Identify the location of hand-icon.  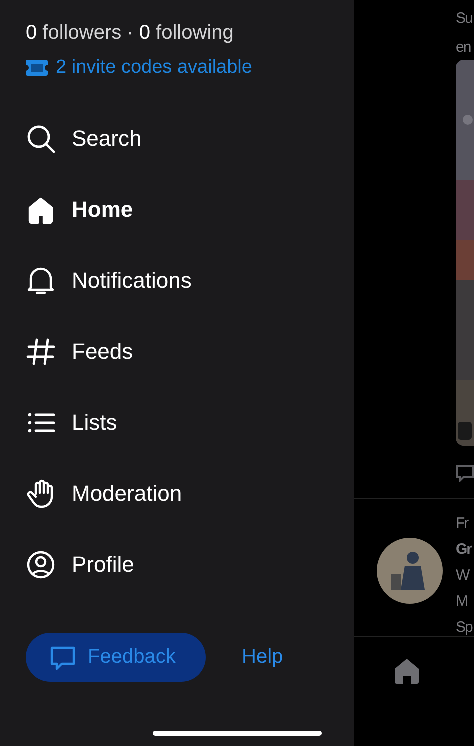
(41, 493).